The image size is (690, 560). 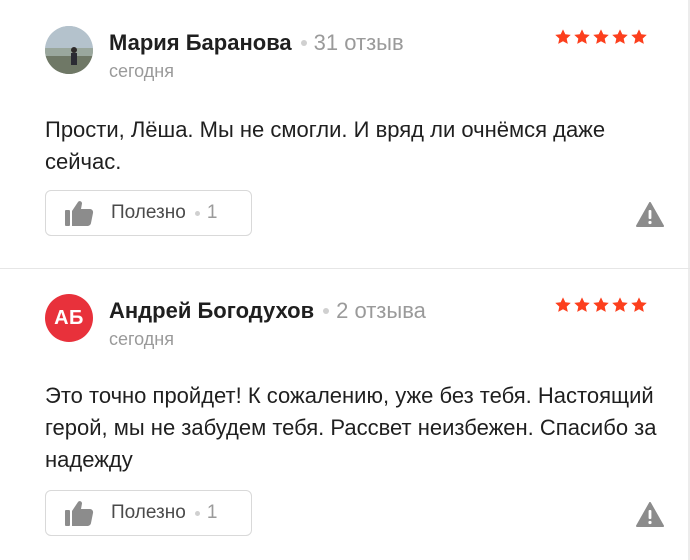 What do you see at coordinates (358, 42) in the screenshot?
I see `author-review-count: 31 отзыв` at bounding box center [358, 42].